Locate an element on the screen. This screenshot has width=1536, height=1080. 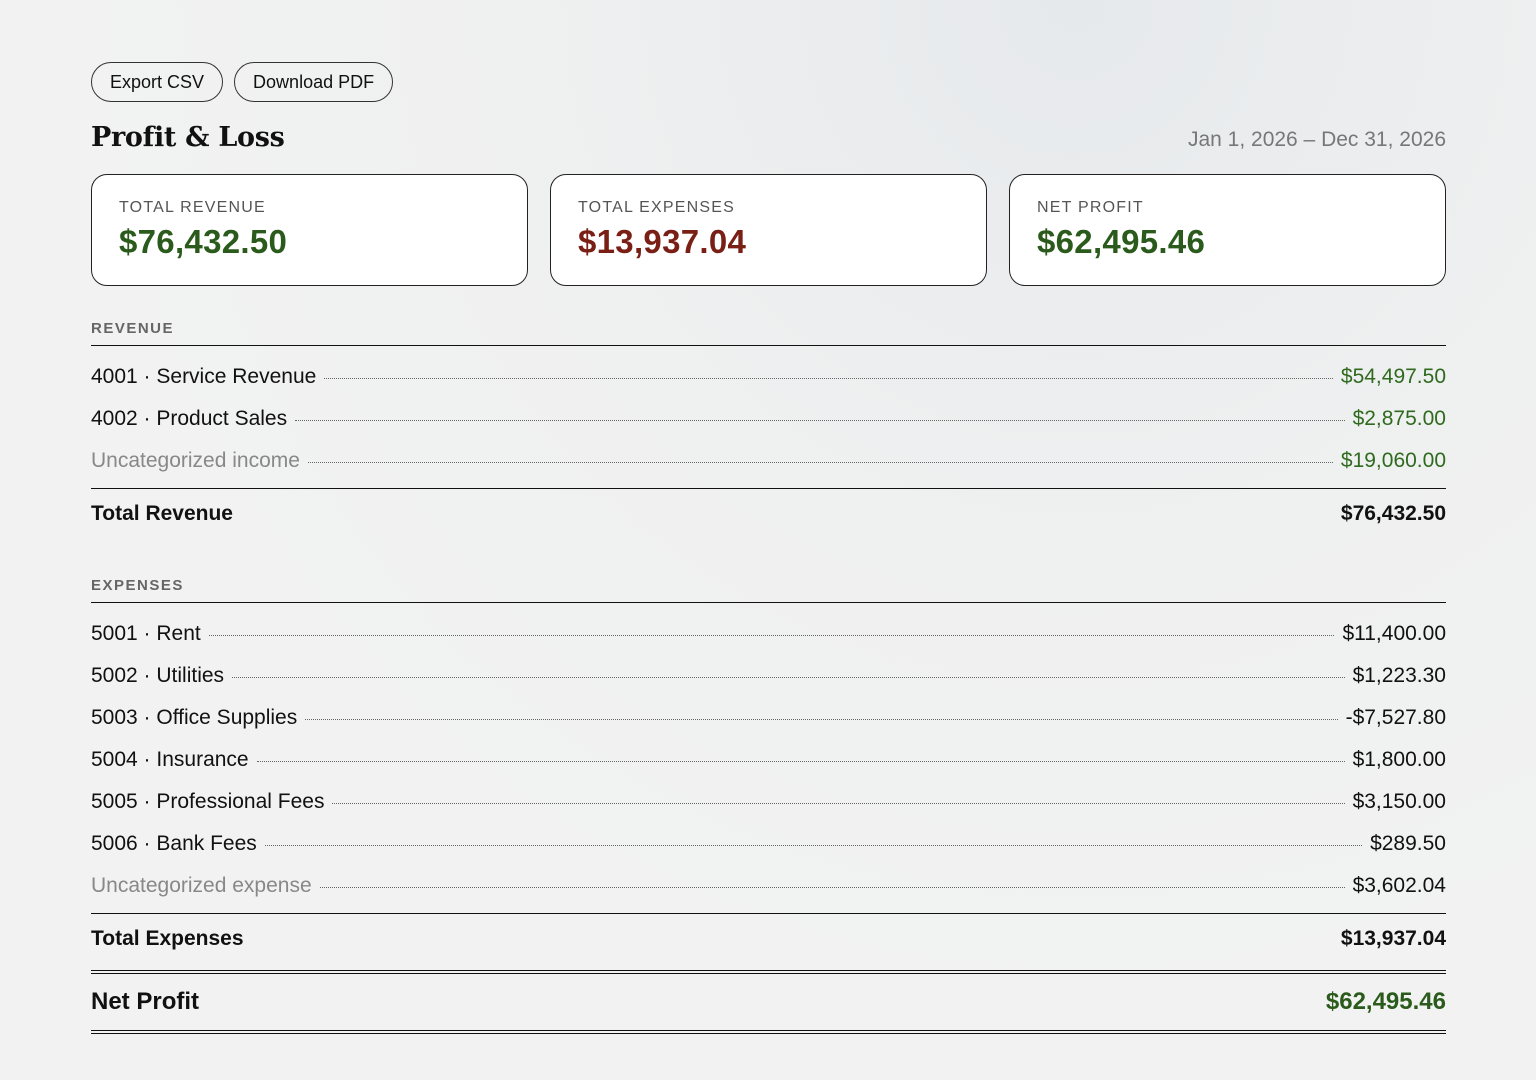
net-profit-row: Net Profit $62,495.46 is located at coordinates (768, 1002).